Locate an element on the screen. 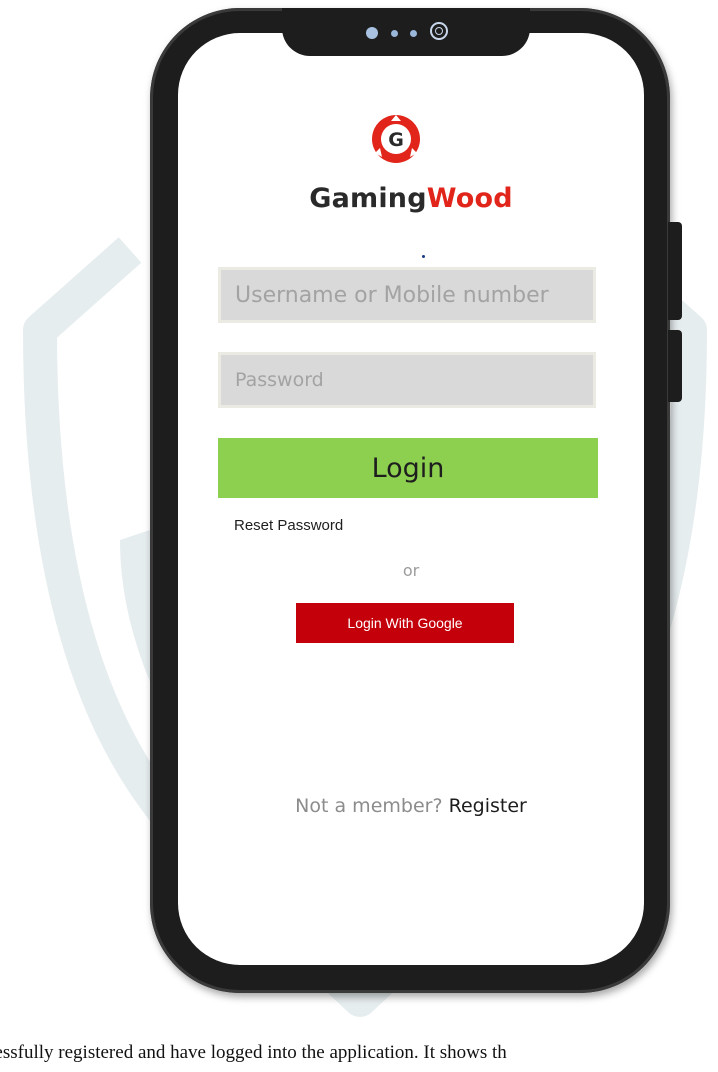 Image resolution: width=718 pixels, height=1072 pixels. login-with-google-button: Login With Google is located at coordinates (405, 623).